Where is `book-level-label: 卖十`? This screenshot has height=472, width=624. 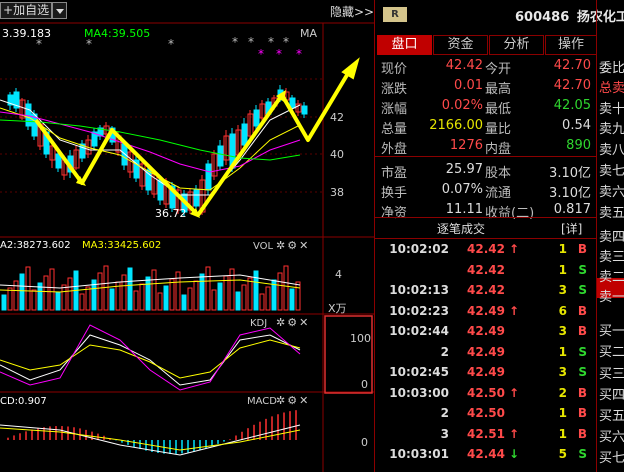 book-level-label: 卖十 is located at coordinates (611, 109).